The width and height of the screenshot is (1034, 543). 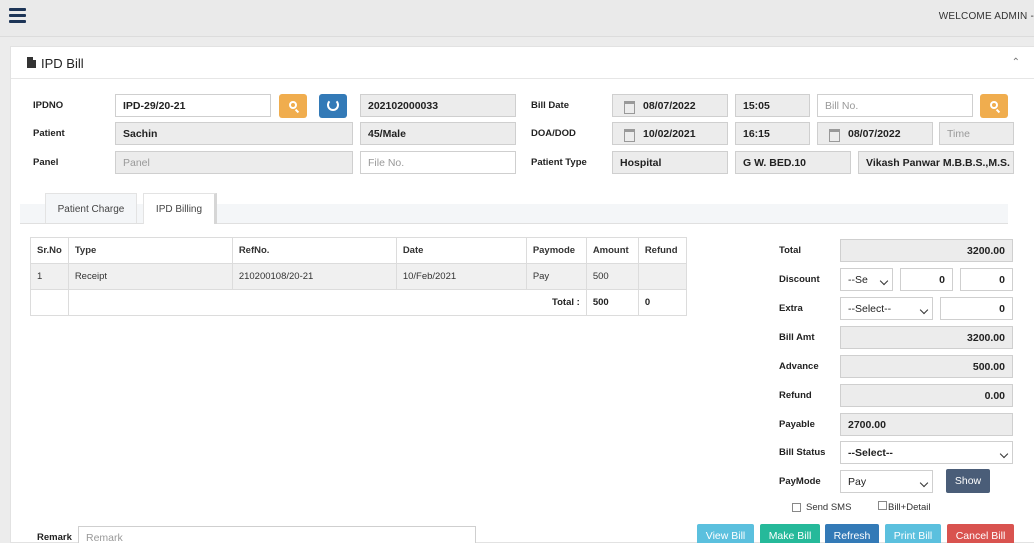 What do you see at coordinates (91, 208) in the screenshot?
I see `tab-patient-charge: Patient Charge` at bounding box center [91, 208].